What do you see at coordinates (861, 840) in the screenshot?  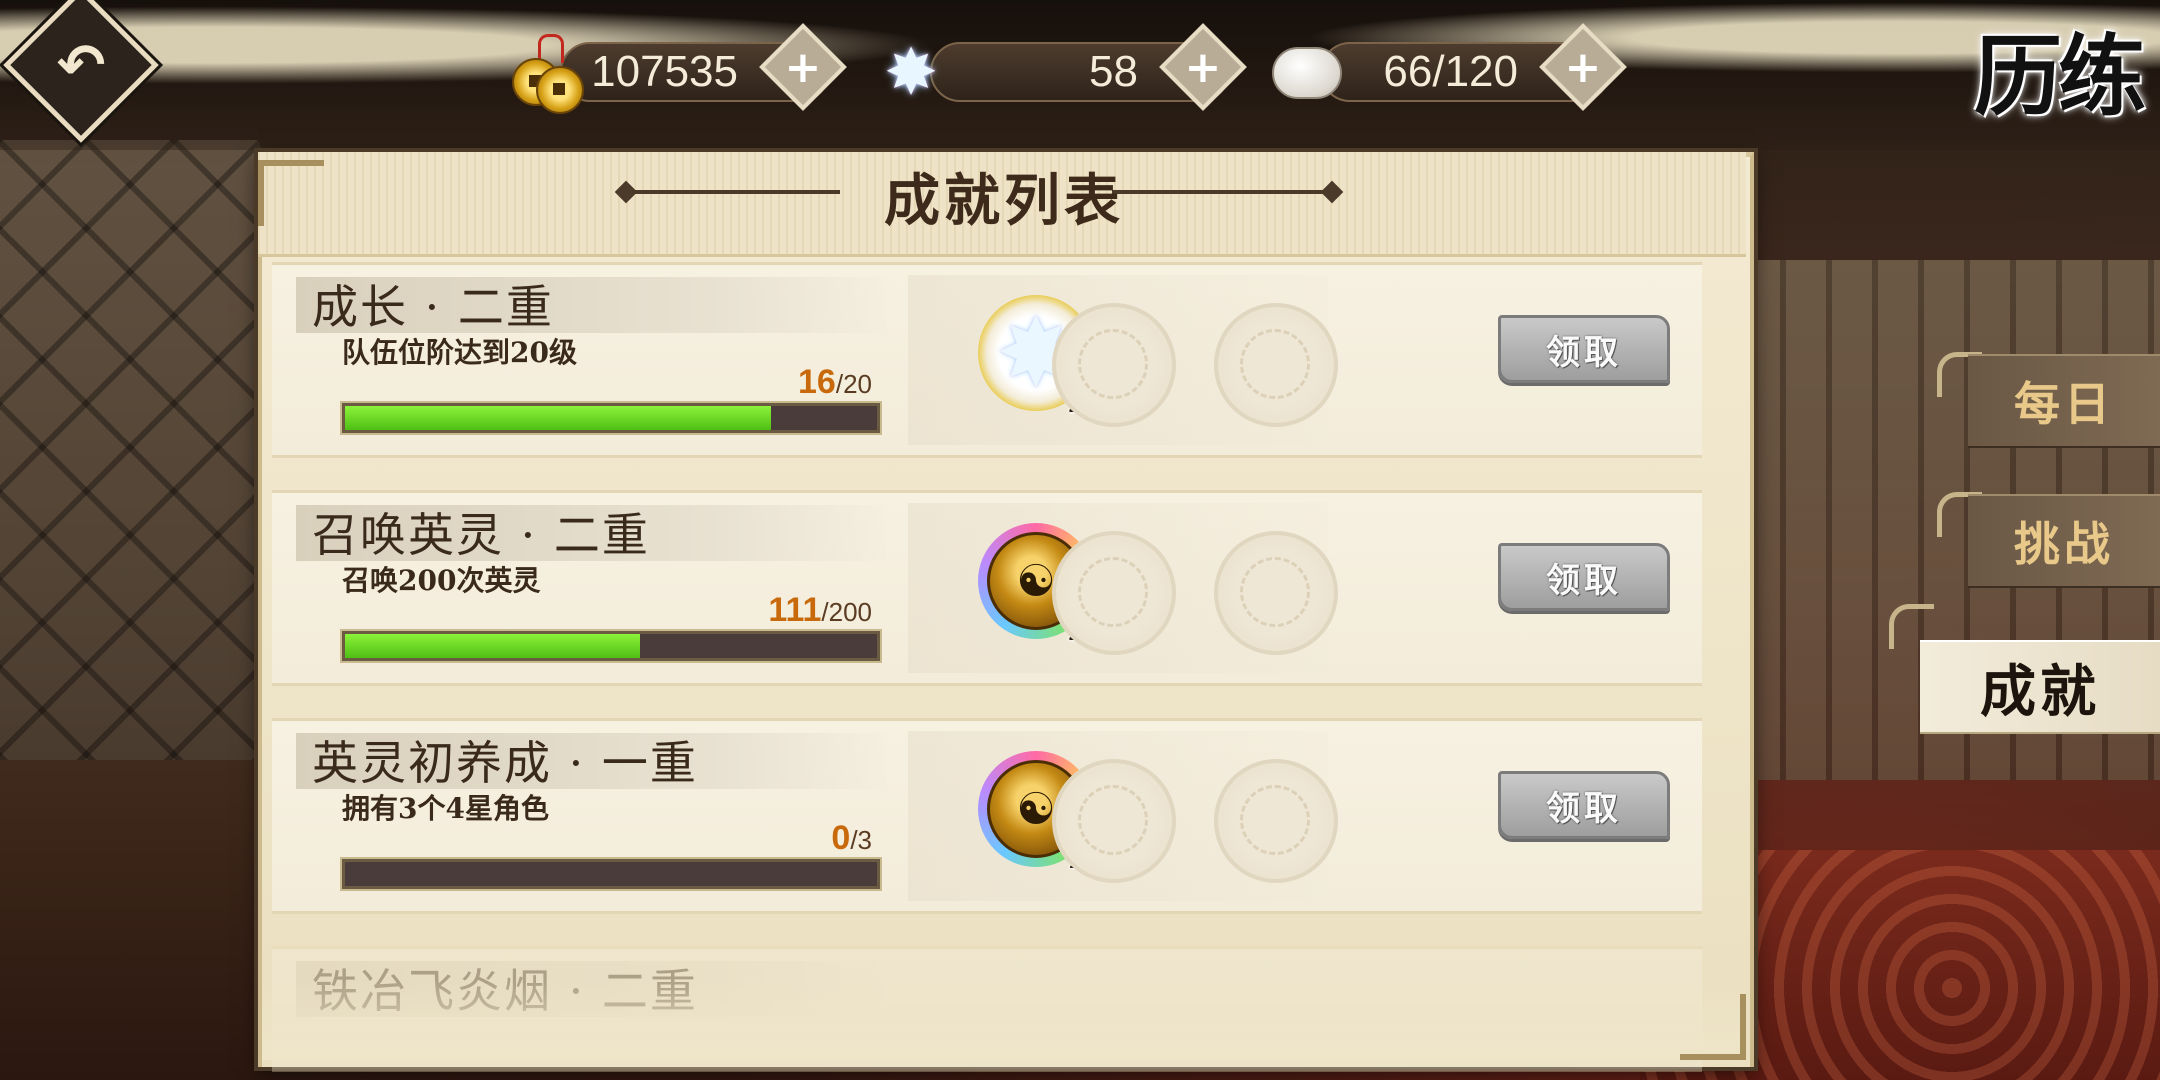 I see `progress-max: /3` at bounding box center [861, 840].